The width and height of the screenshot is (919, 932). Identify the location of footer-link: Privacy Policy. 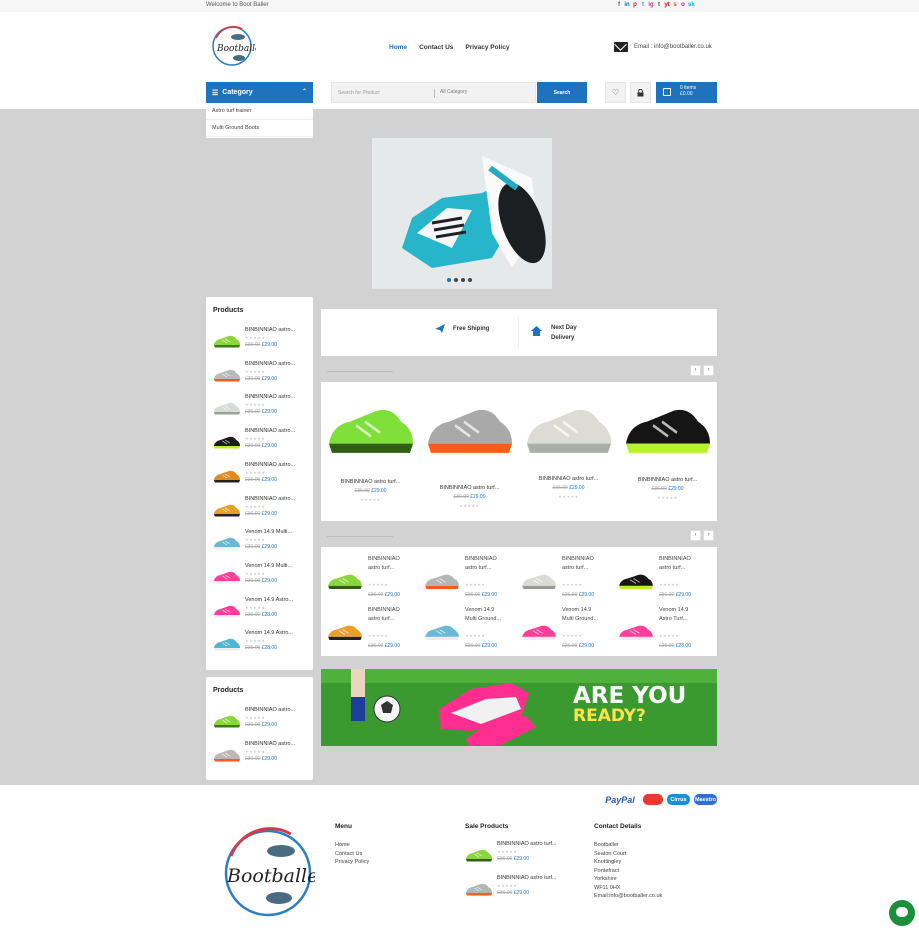
(352, 862).